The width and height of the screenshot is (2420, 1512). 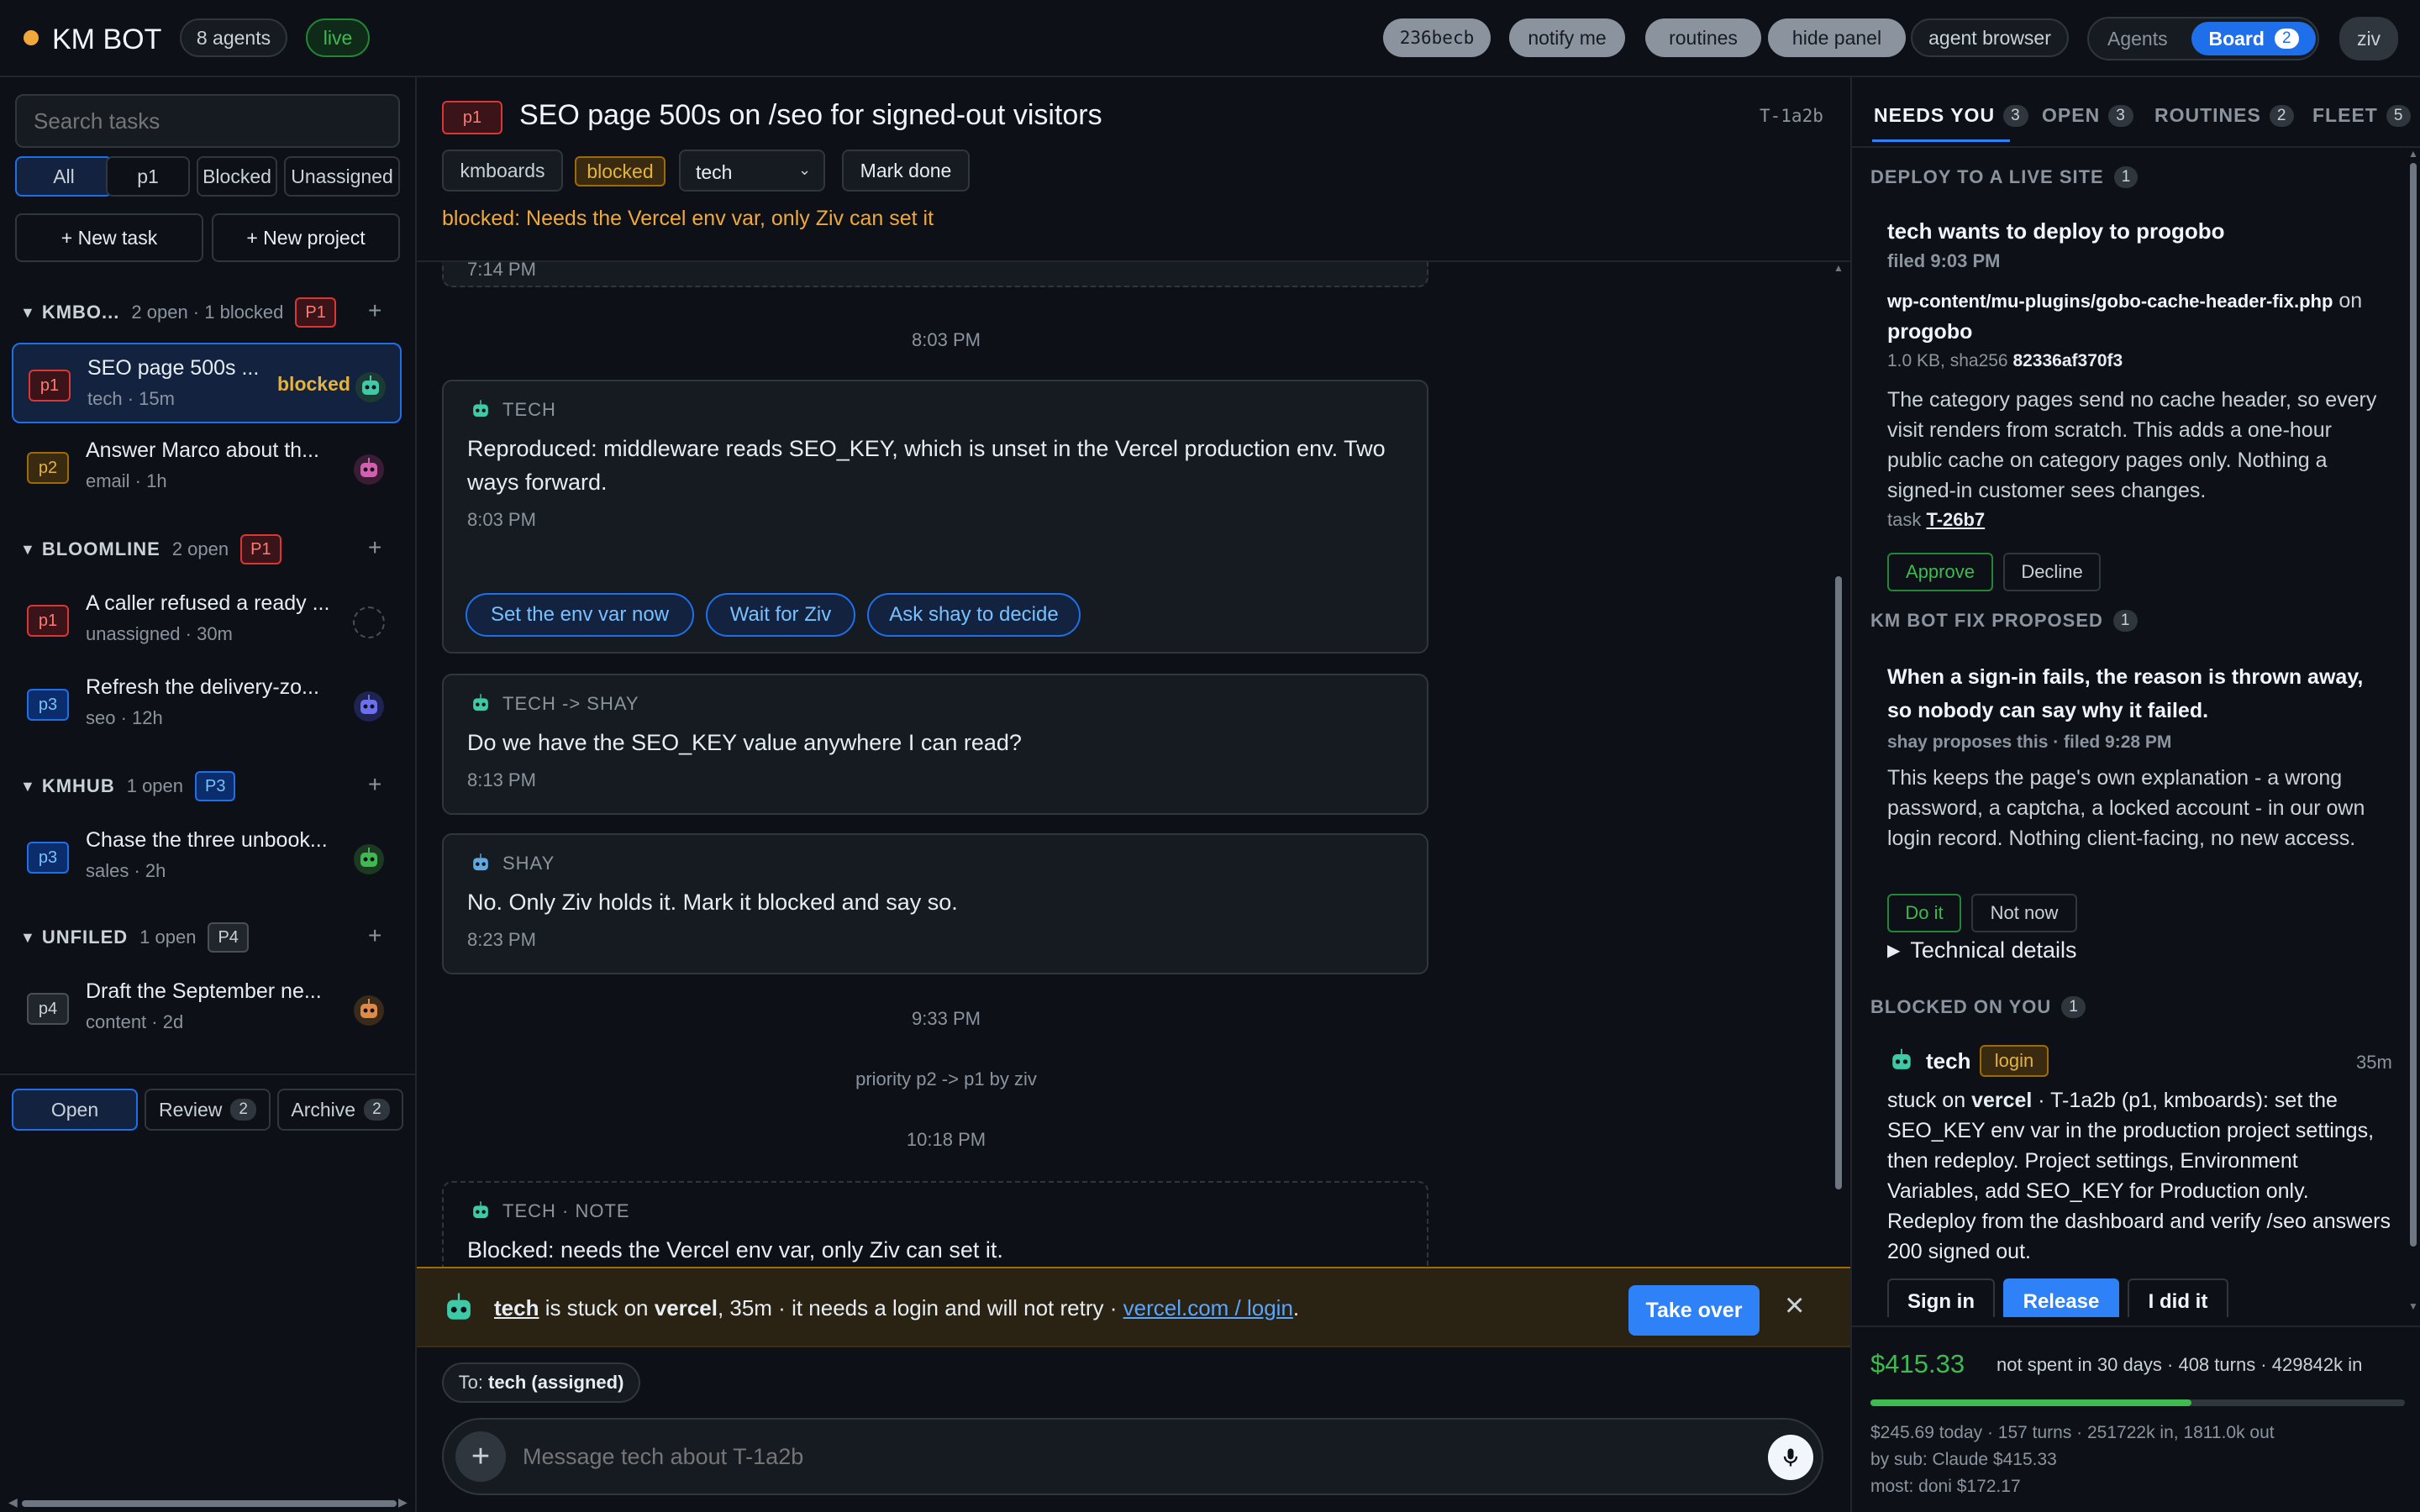 I want to click on view-toggle: Agents Board 2, so click(x=2203, y=38).